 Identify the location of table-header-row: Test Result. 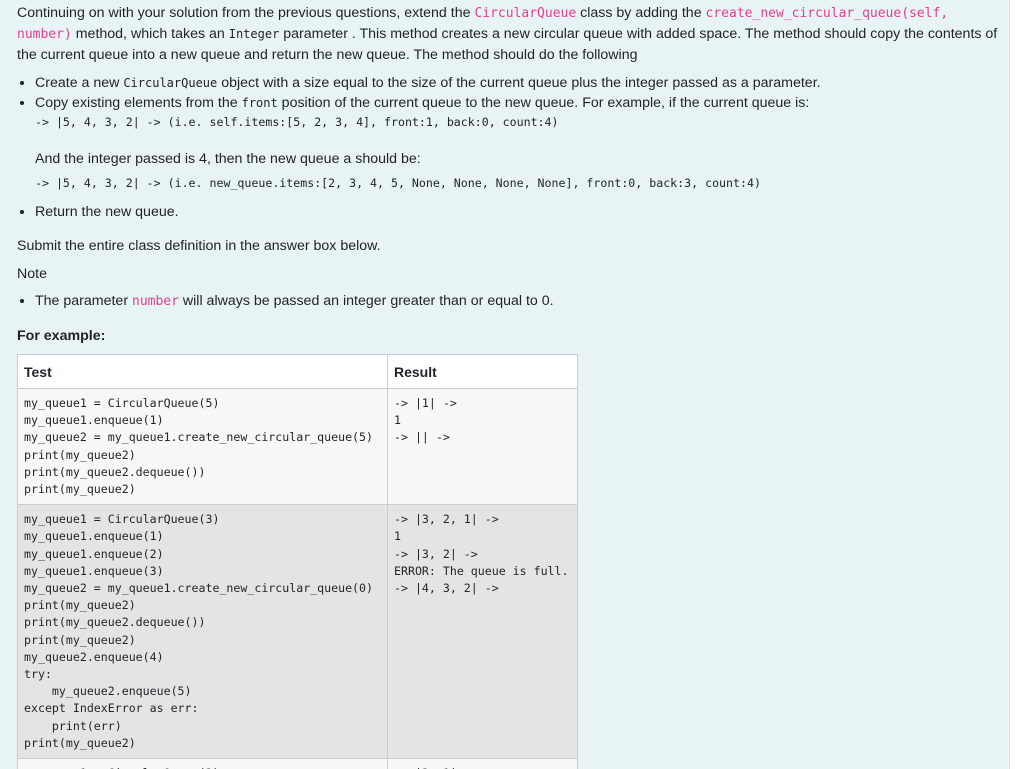
(297, 371).